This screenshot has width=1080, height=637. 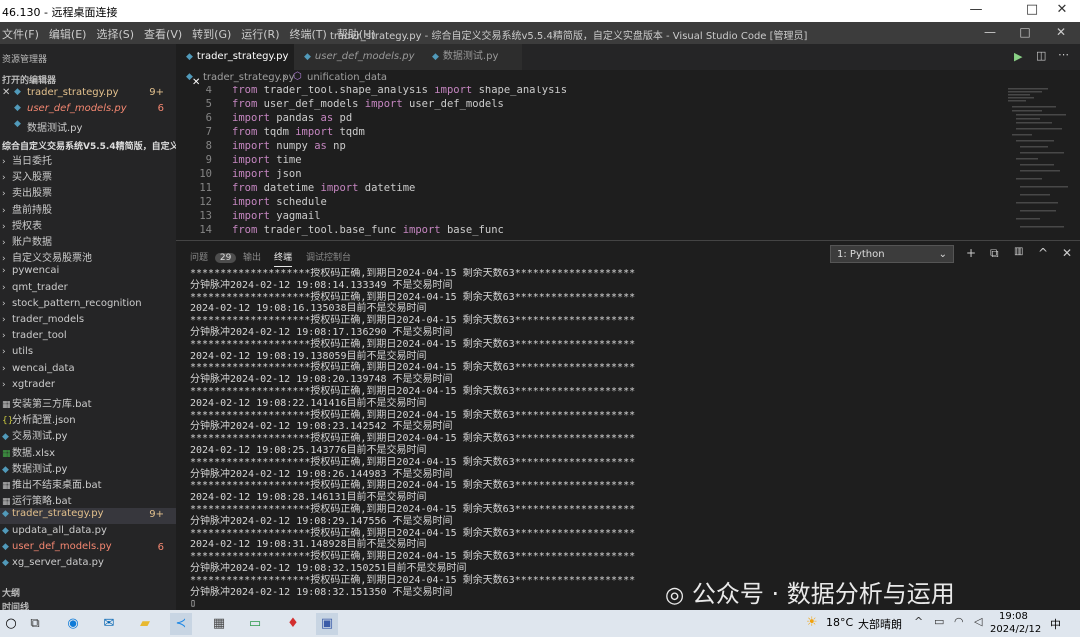 What do you see at coordinates (88, 452) in the screenshot?
I see `file-item: ▦数据.xlsx` at bounding box center [88, 452].